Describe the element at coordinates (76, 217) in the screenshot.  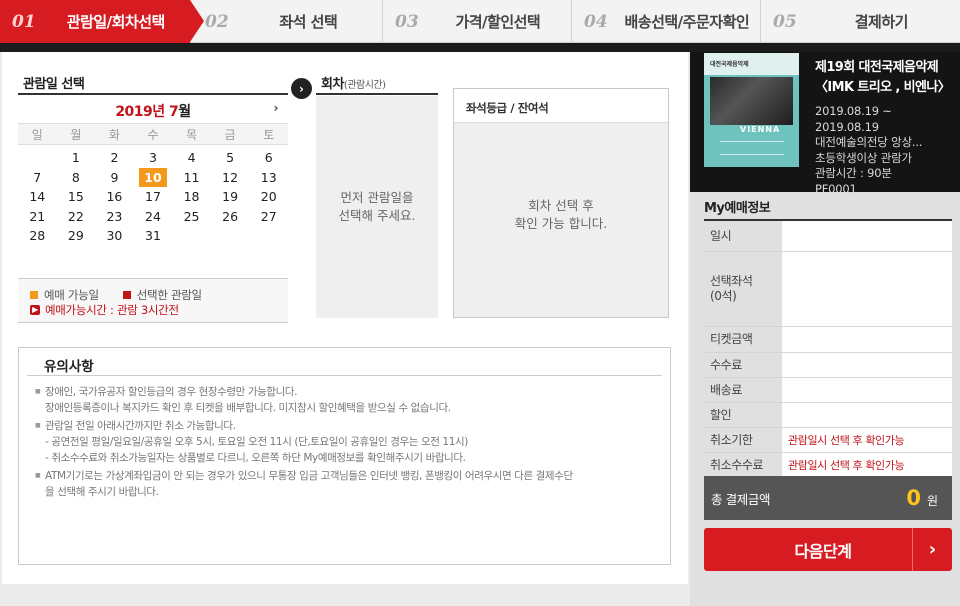
I see `calendar-day: 22` at that location.